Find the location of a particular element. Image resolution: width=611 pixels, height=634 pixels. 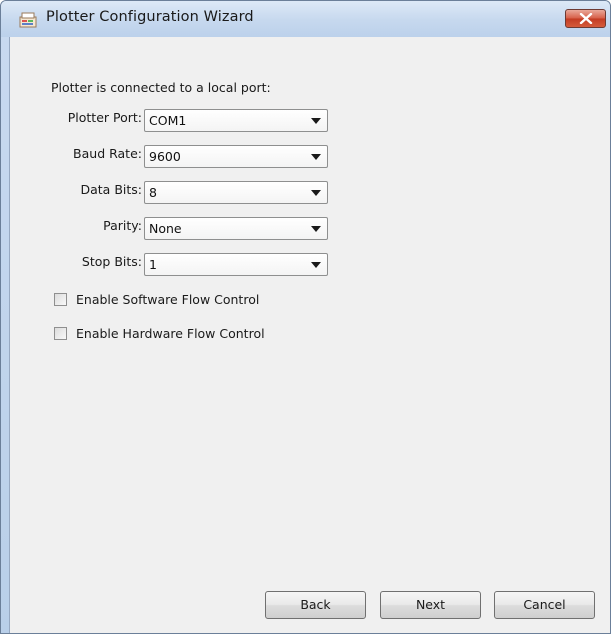

close-icon is located at coordinates (586, 18).